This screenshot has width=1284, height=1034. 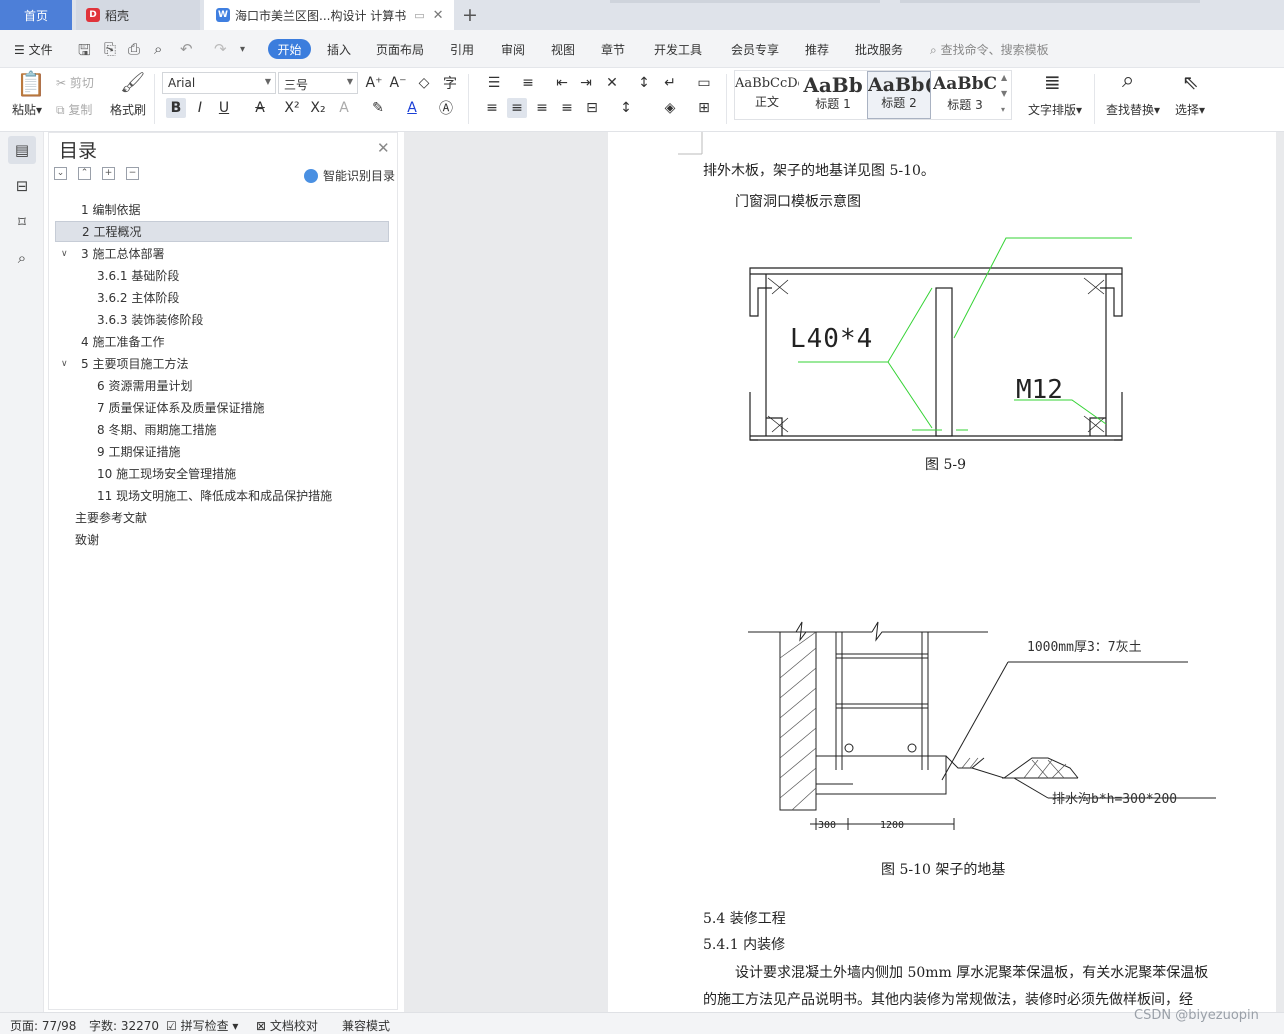 What do you see at coordinates (292, 108) in the screenshot?
I see `superscript-button: X²` at bounding box center [292, 108].